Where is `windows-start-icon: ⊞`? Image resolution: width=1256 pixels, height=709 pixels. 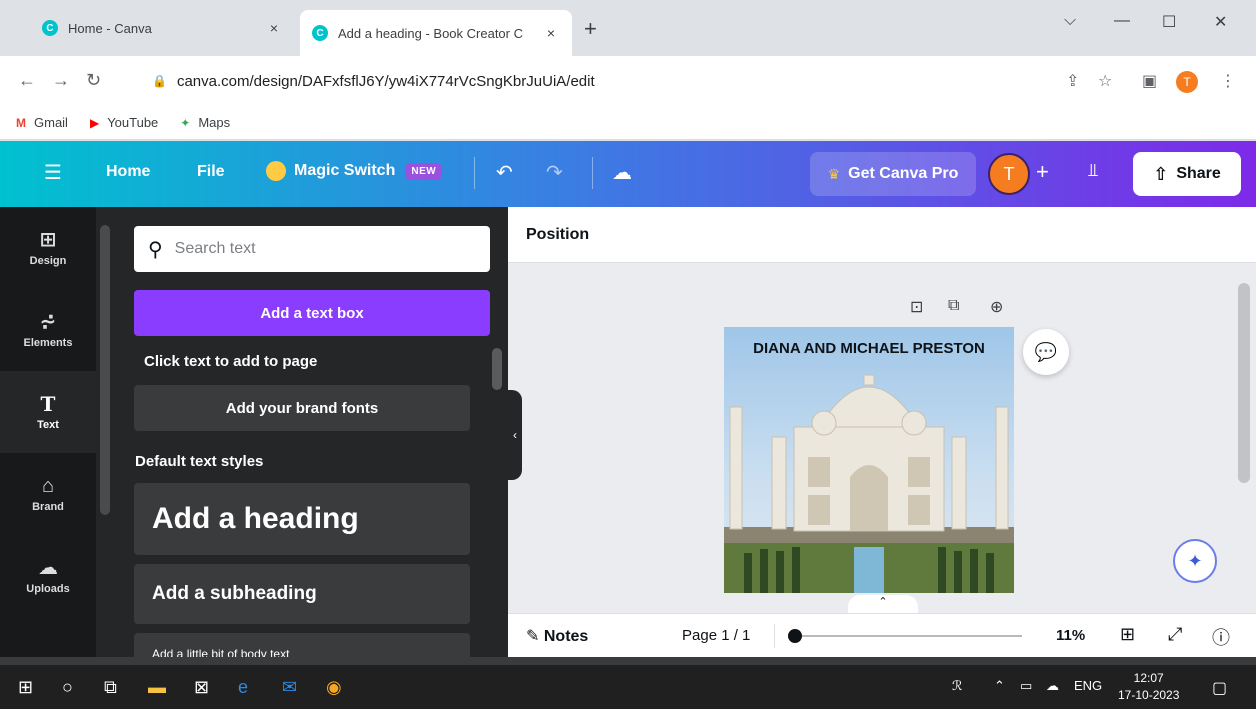 windows-start-icon: ⊞ is located at coordinates (25, 687).